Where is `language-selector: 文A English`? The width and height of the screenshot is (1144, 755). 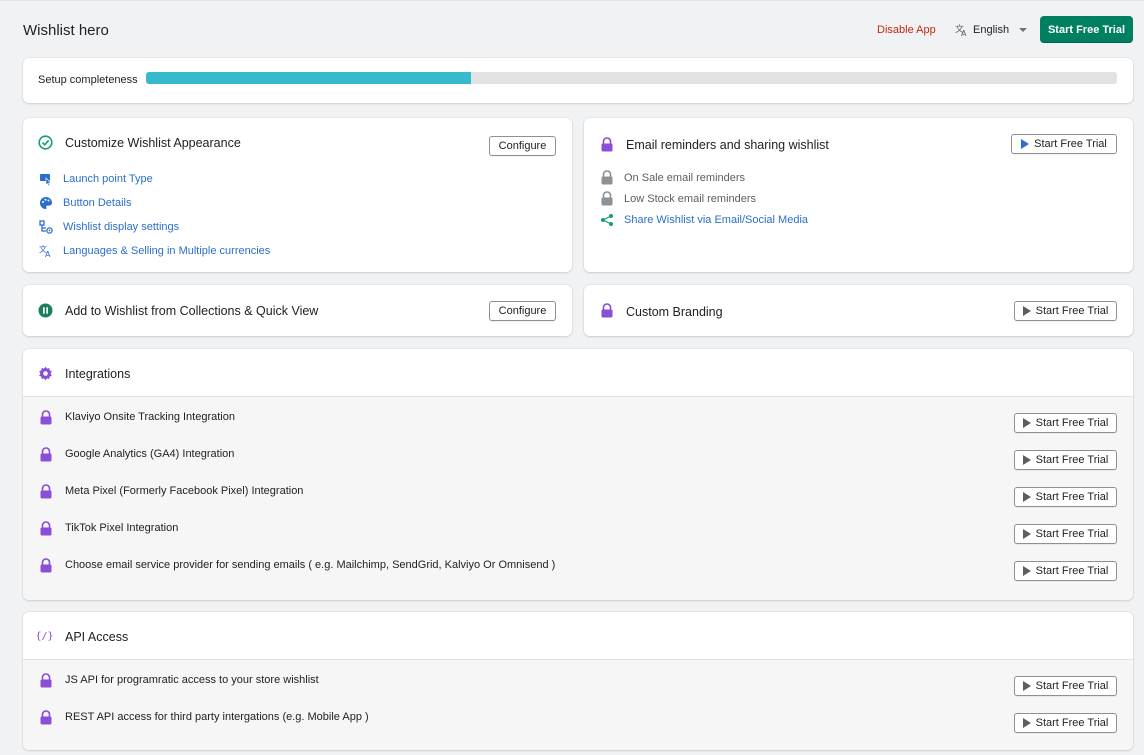
language-selector: 文A English is located at coordinates (991, 29).